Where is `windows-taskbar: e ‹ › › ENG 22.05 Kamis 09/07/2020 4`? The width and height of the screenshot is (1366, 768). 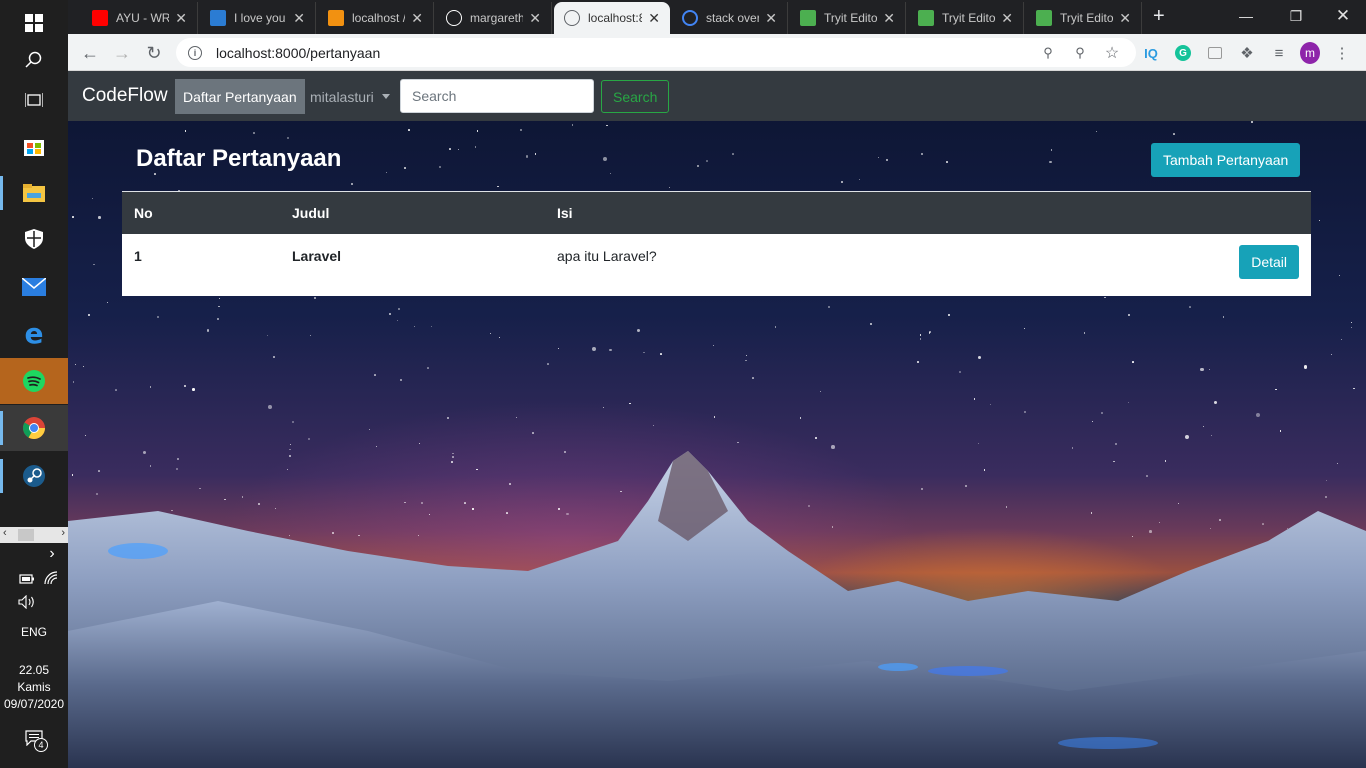 windows-taskbar: e ‹ › › ENG 22.05 Kamis 09/07/2020 4 is located at coordinates (34, 384).